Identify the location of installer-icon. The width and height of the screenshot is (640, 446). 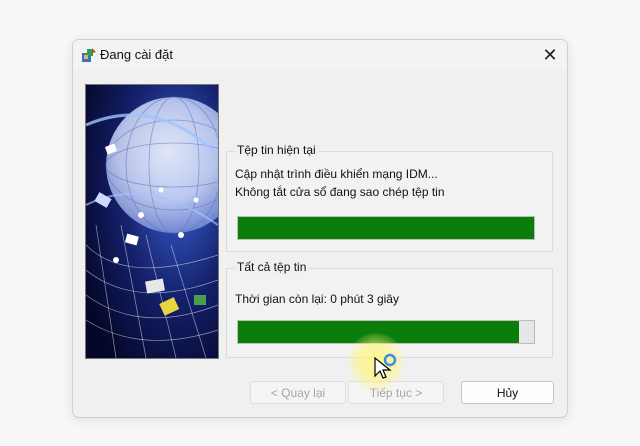
(89, 55).